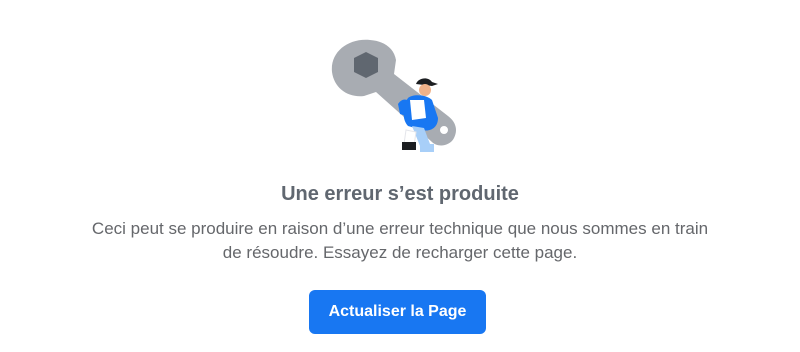 The height and width of the screenshot is (352, 800). Describe the element at coordinates (400, 194) in the screenshot. I see `error-title: Une erreur s’est produite` at that location.